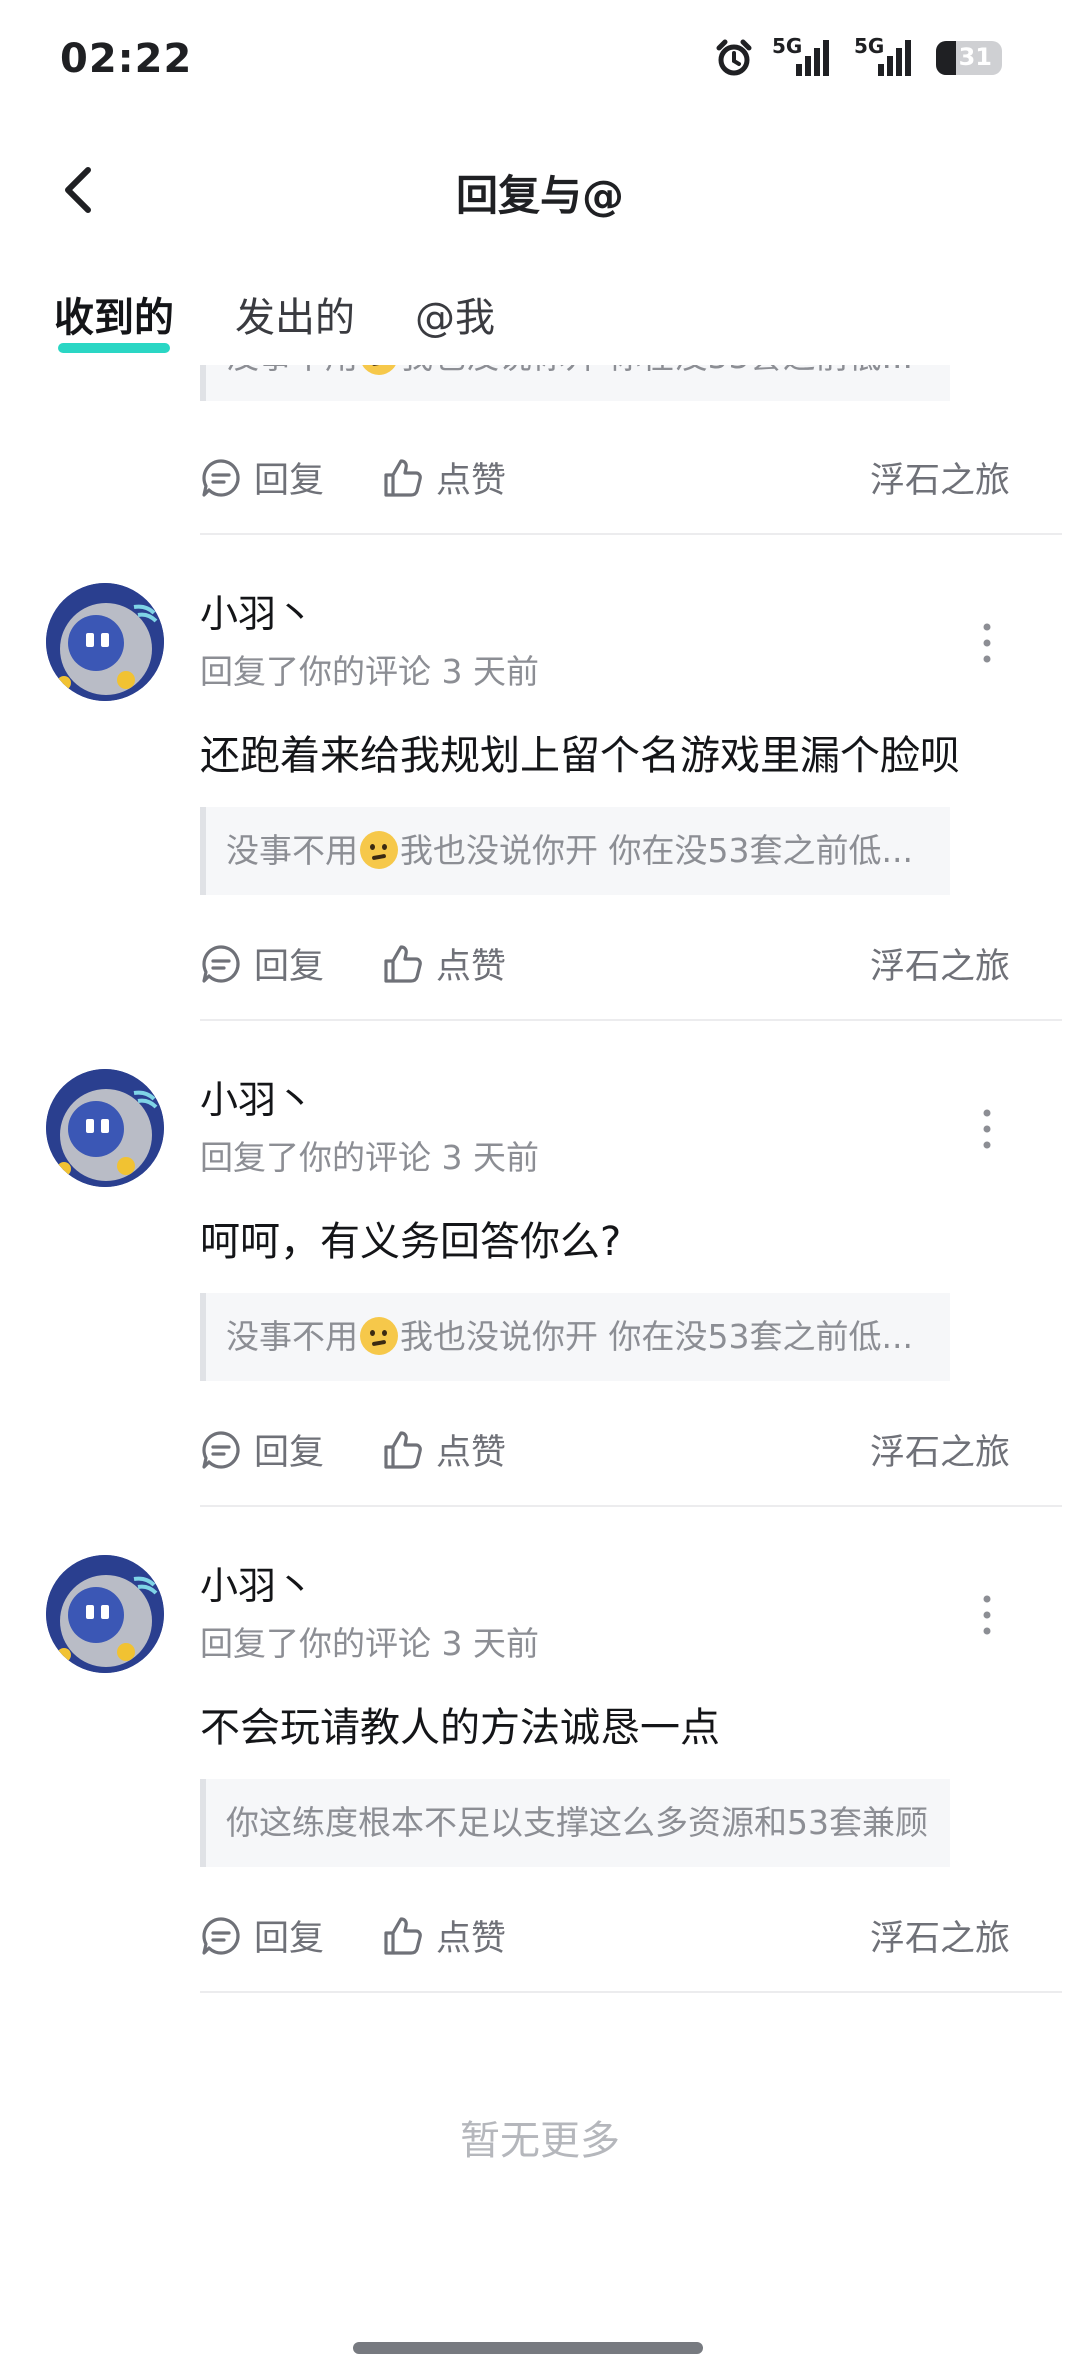  What do you see at coordinates (580, 752) in the screenshot?
I see `reply-content: 还跑着来给我规划上留个名游戏里漏个脸呗` at bounding box center [580, 752].